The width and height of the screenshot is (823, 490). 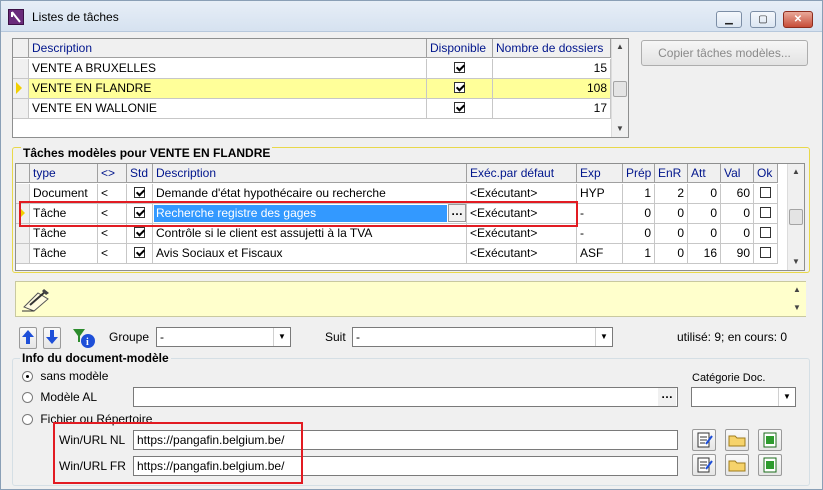 What do you see at coordinates (27, 420) in the screenshot?
I see `radio-fichier` at bounding box center [27, 420].